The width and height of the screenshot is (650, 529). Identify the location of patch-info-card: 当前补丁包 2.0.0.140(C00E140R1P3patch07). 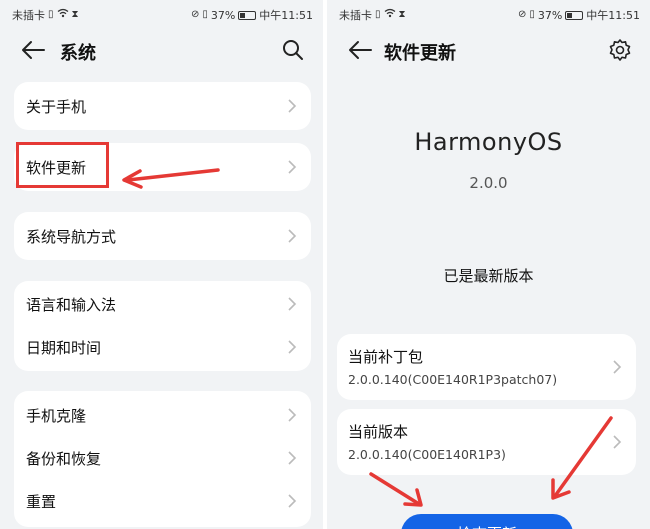
(486, 367).